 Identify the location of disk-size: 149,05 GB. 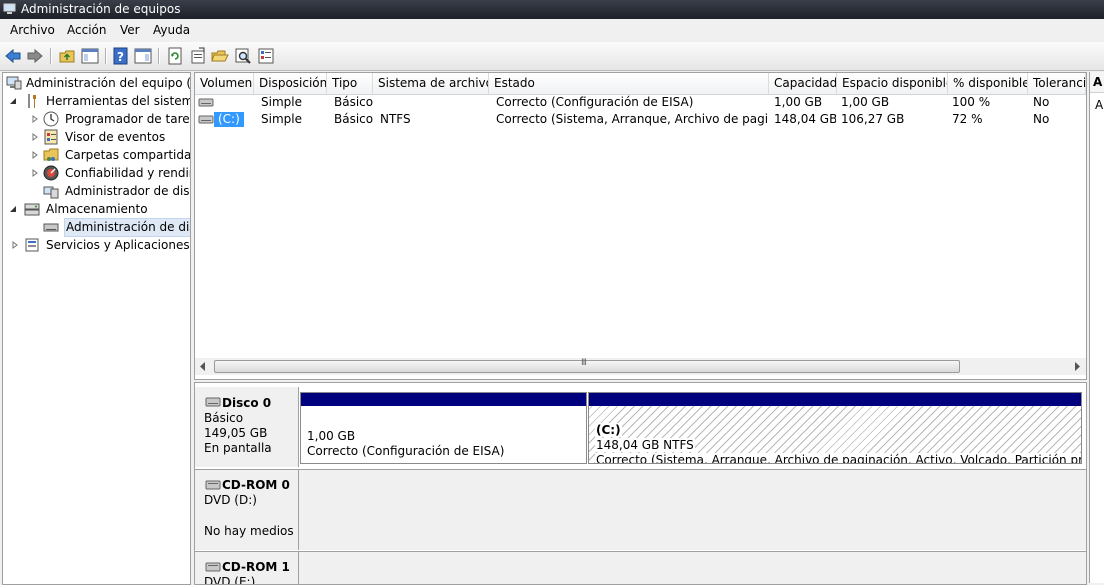
(236, 433).